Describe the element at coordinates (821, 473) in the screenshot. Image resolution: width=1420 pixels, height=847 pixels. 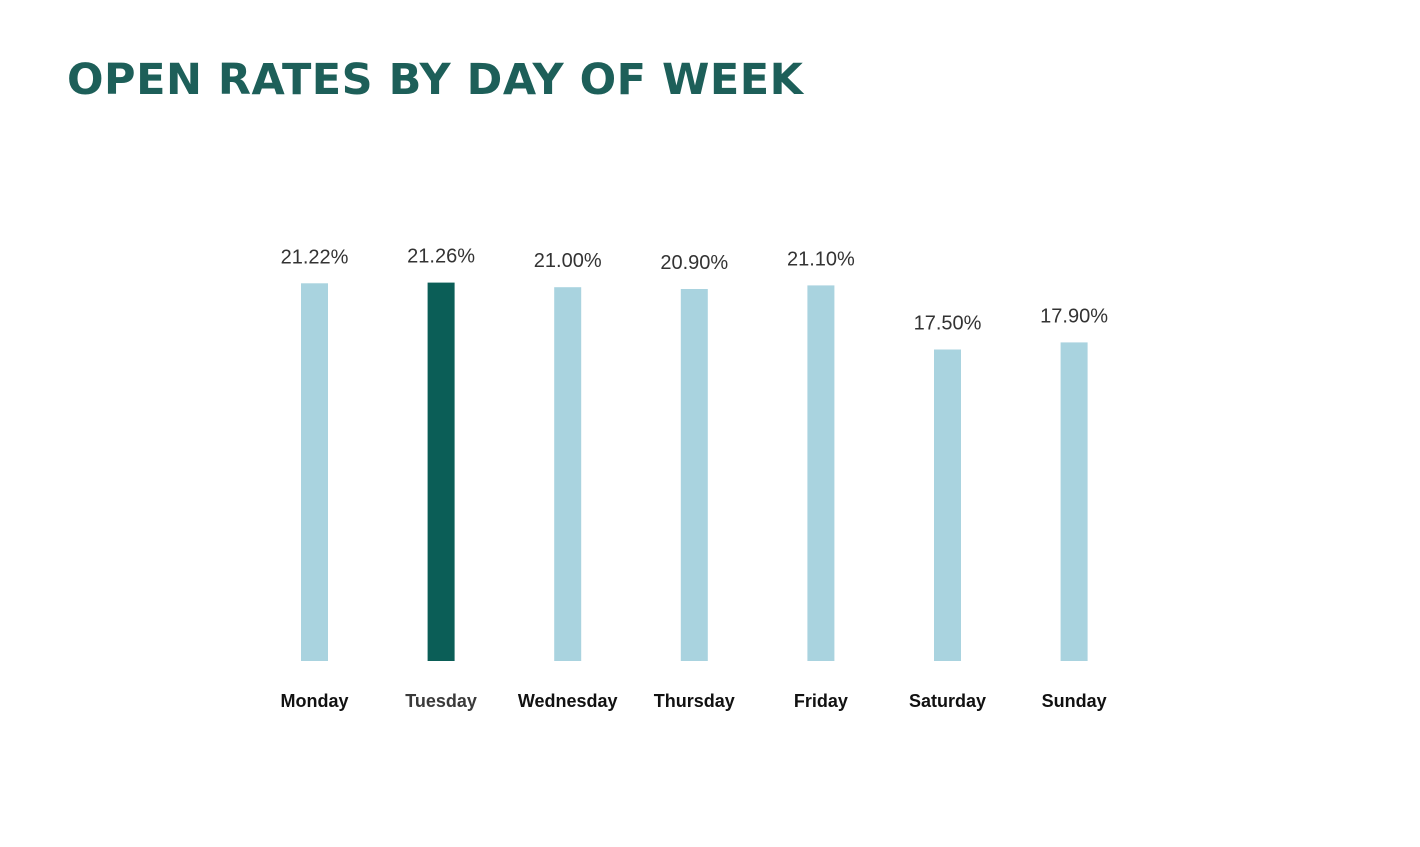
I see `bar-friday` at that location.